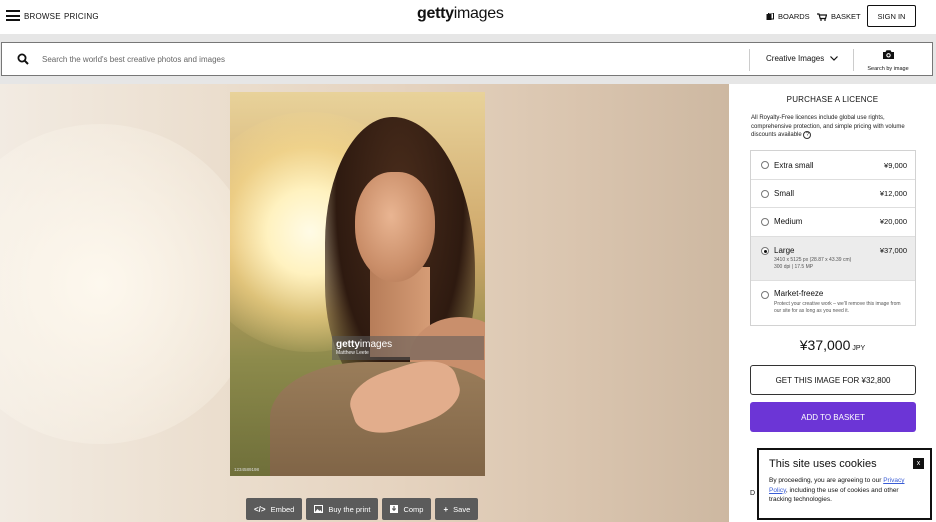 This screenshot has height=522, width=936. What do you see at coordinates (833, 417) in the screenshot?
I see `add-to-basket-button: ADD TO BASKET` at bounding box center [833, 417].